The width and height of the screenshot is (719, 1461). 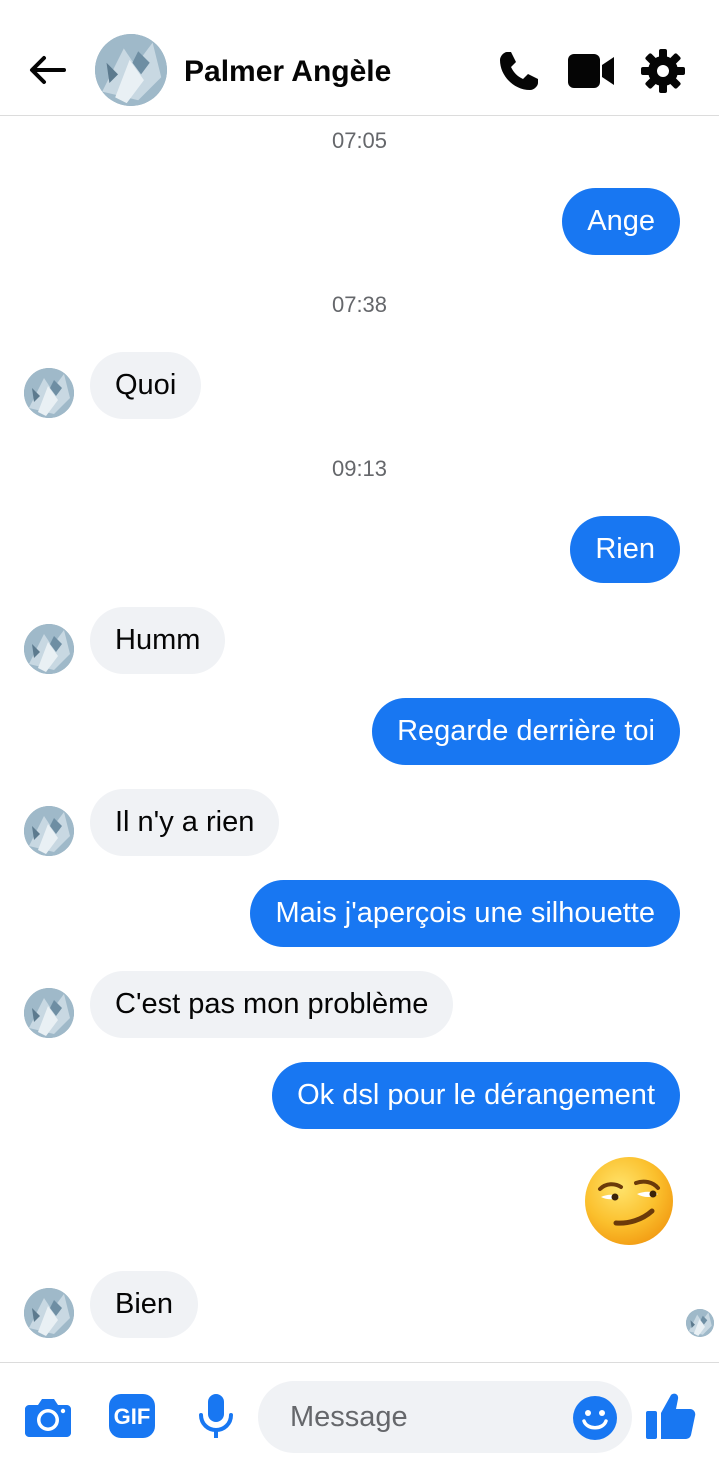 What do you see at coordinates (48, 70) in the screenshot?
I see `back-arrow-icon` at bounding box center [48, 70].